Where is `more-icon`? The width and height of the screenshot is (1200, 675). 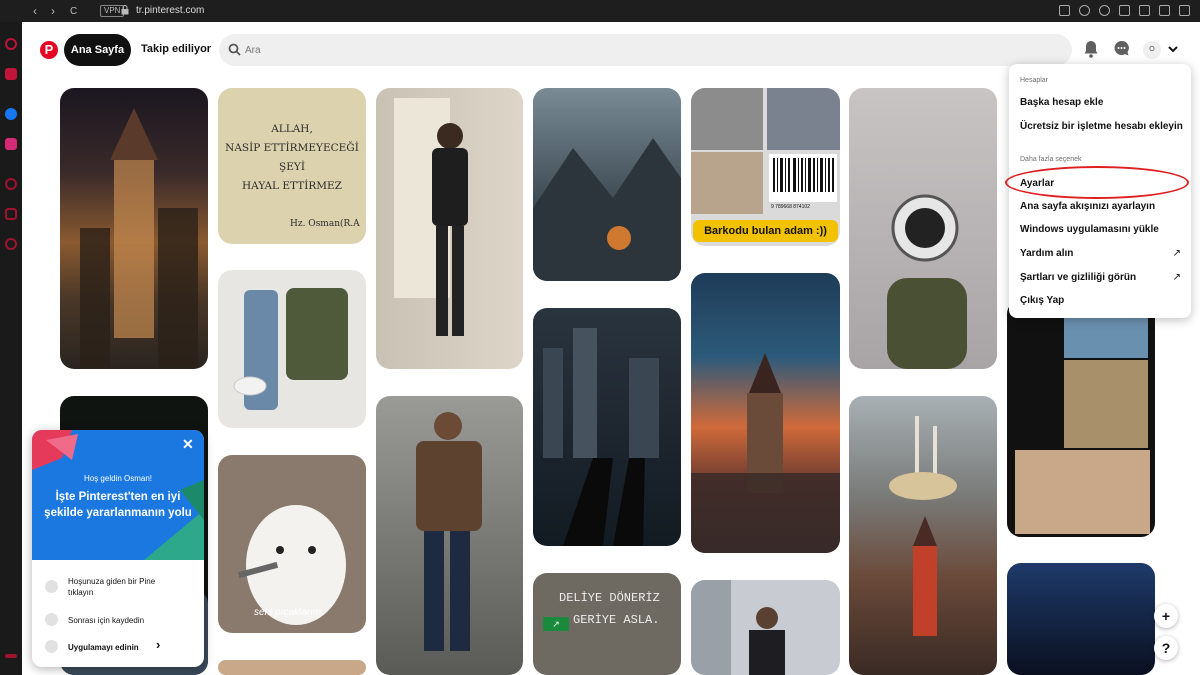
more-icon is located at coordinates (11, 656).